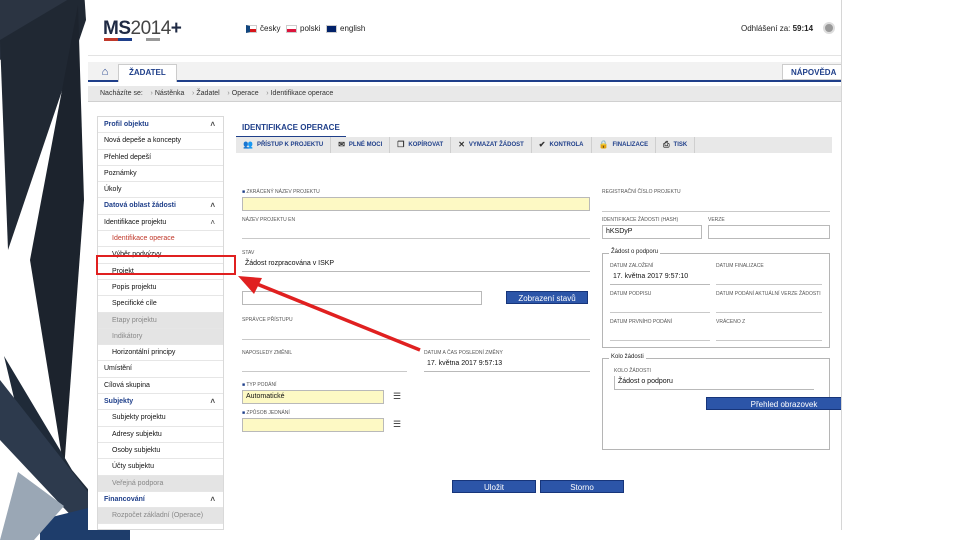  Describe the element at coordinates (401, 144) in the screenshot. I see `copy-icon: ❐` at that location.